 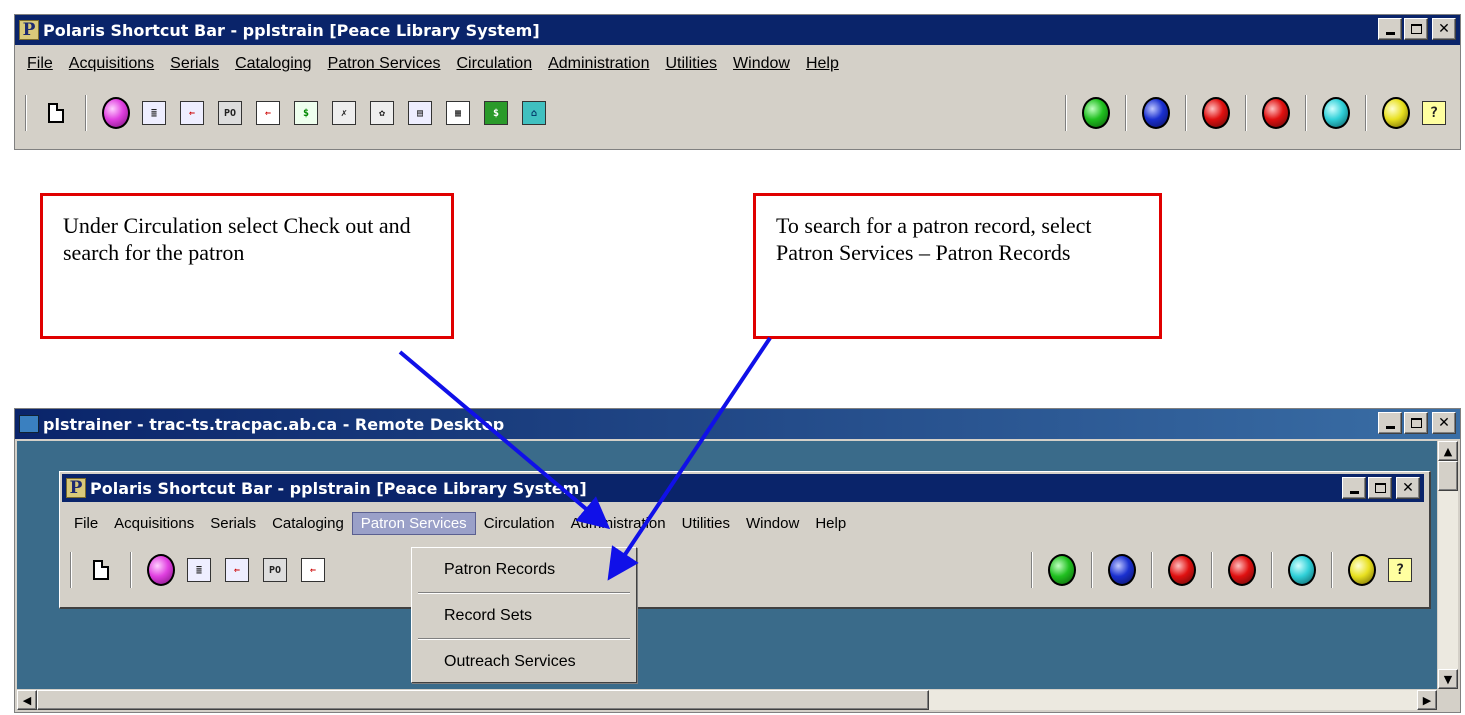 What do you see at coordinates (504, 440) in the screenshot?
I see `arrow-to-circulation` at bounding box center [504, 440].